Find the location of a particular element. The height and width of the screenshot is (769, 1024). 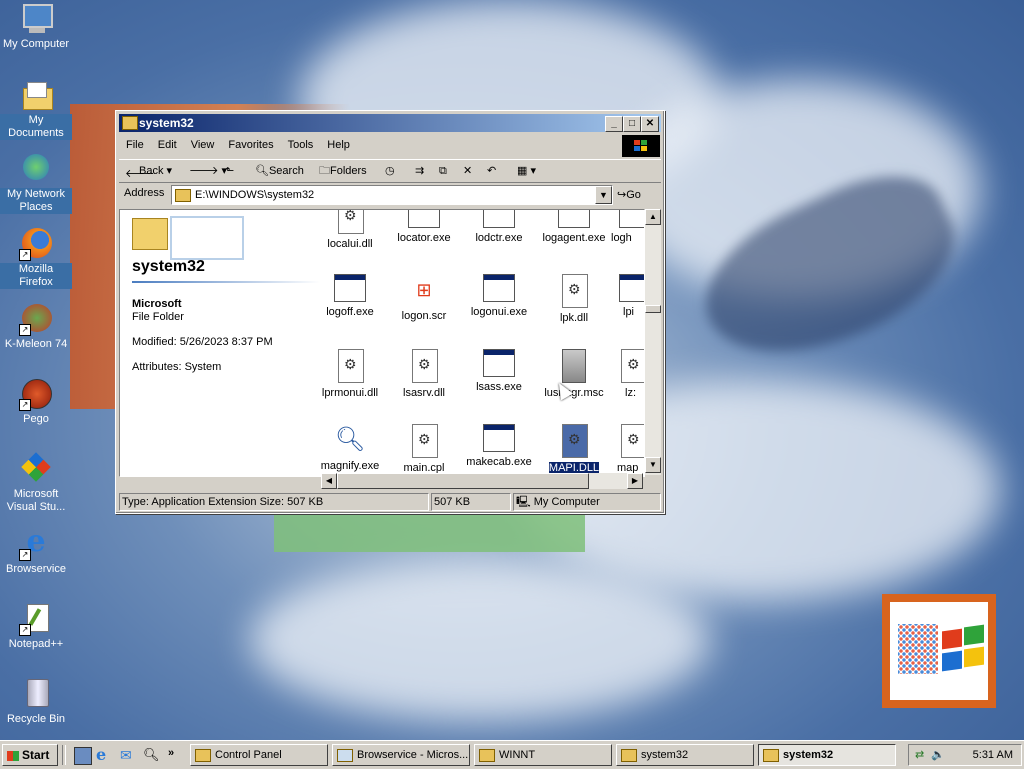

scroll-down-button: ▼ is located at coordinates (653, 465).